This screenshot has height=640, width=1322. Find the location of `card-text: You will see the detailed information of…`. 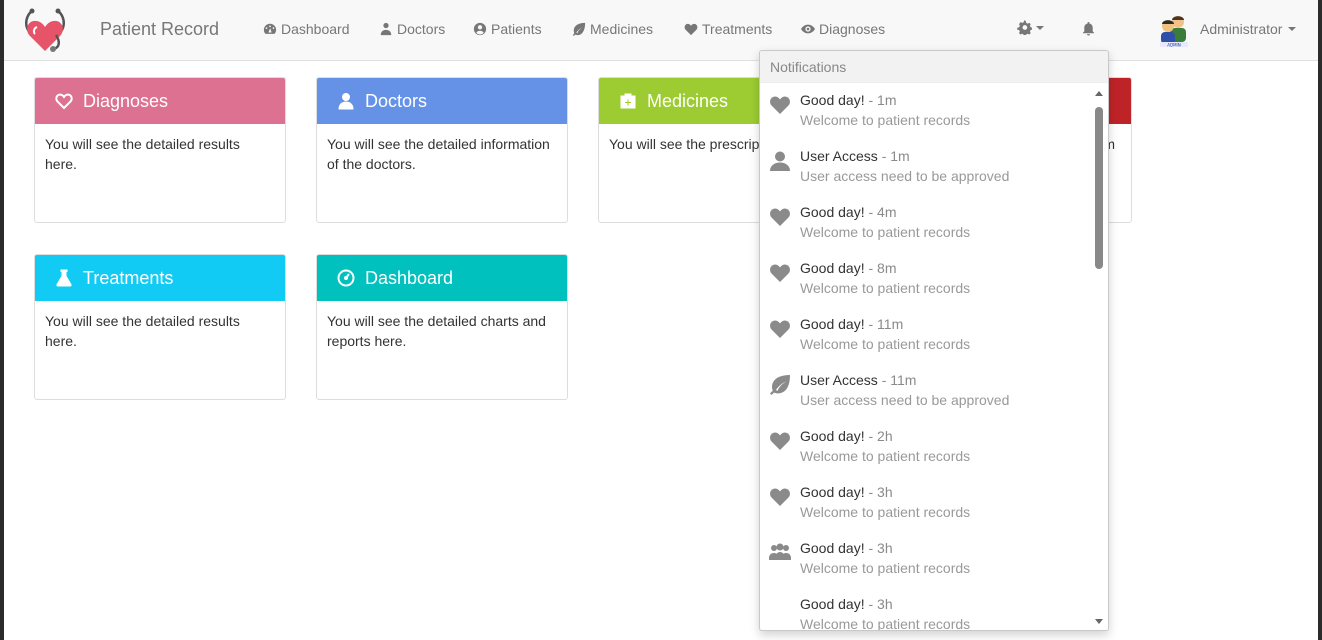

card-text: You will see the detailed information of… is located at coordinates (438, 154).